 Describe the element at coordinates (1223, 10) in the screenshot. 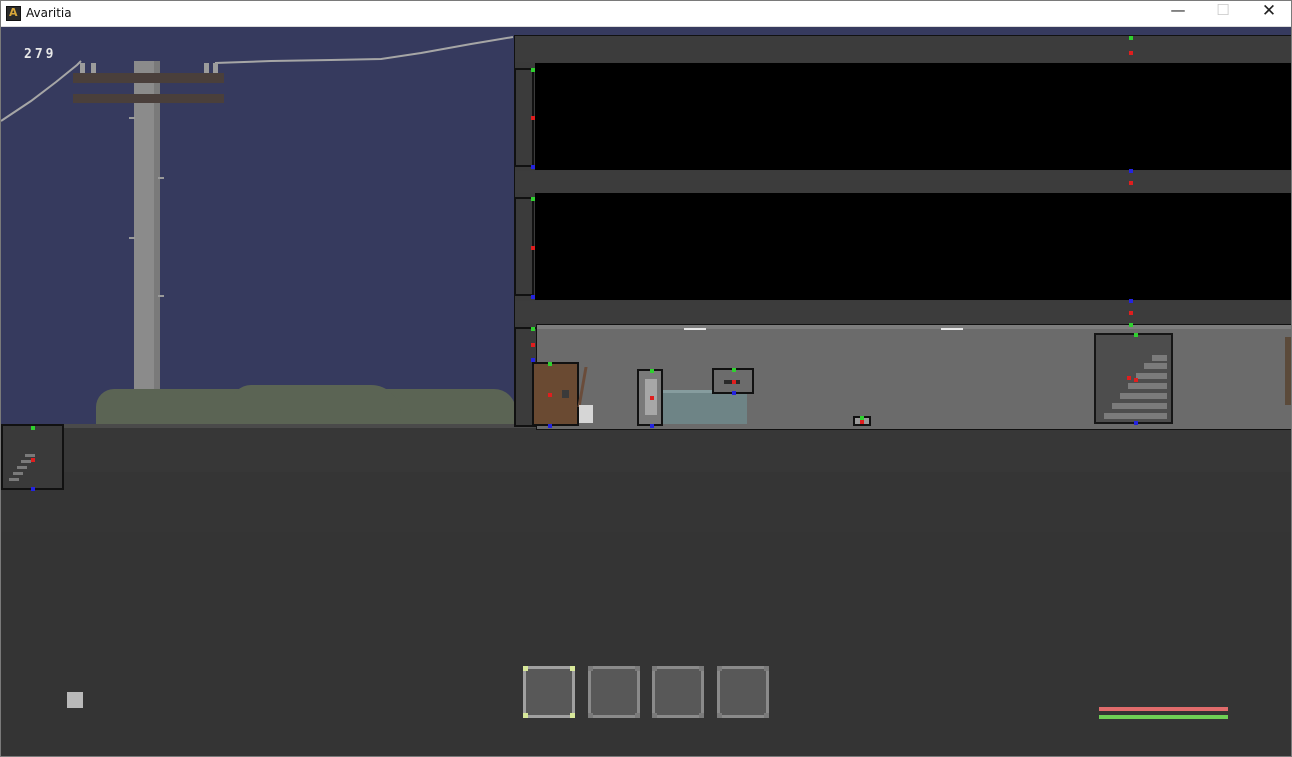

I see `maximize-icon: ☐` at that location.